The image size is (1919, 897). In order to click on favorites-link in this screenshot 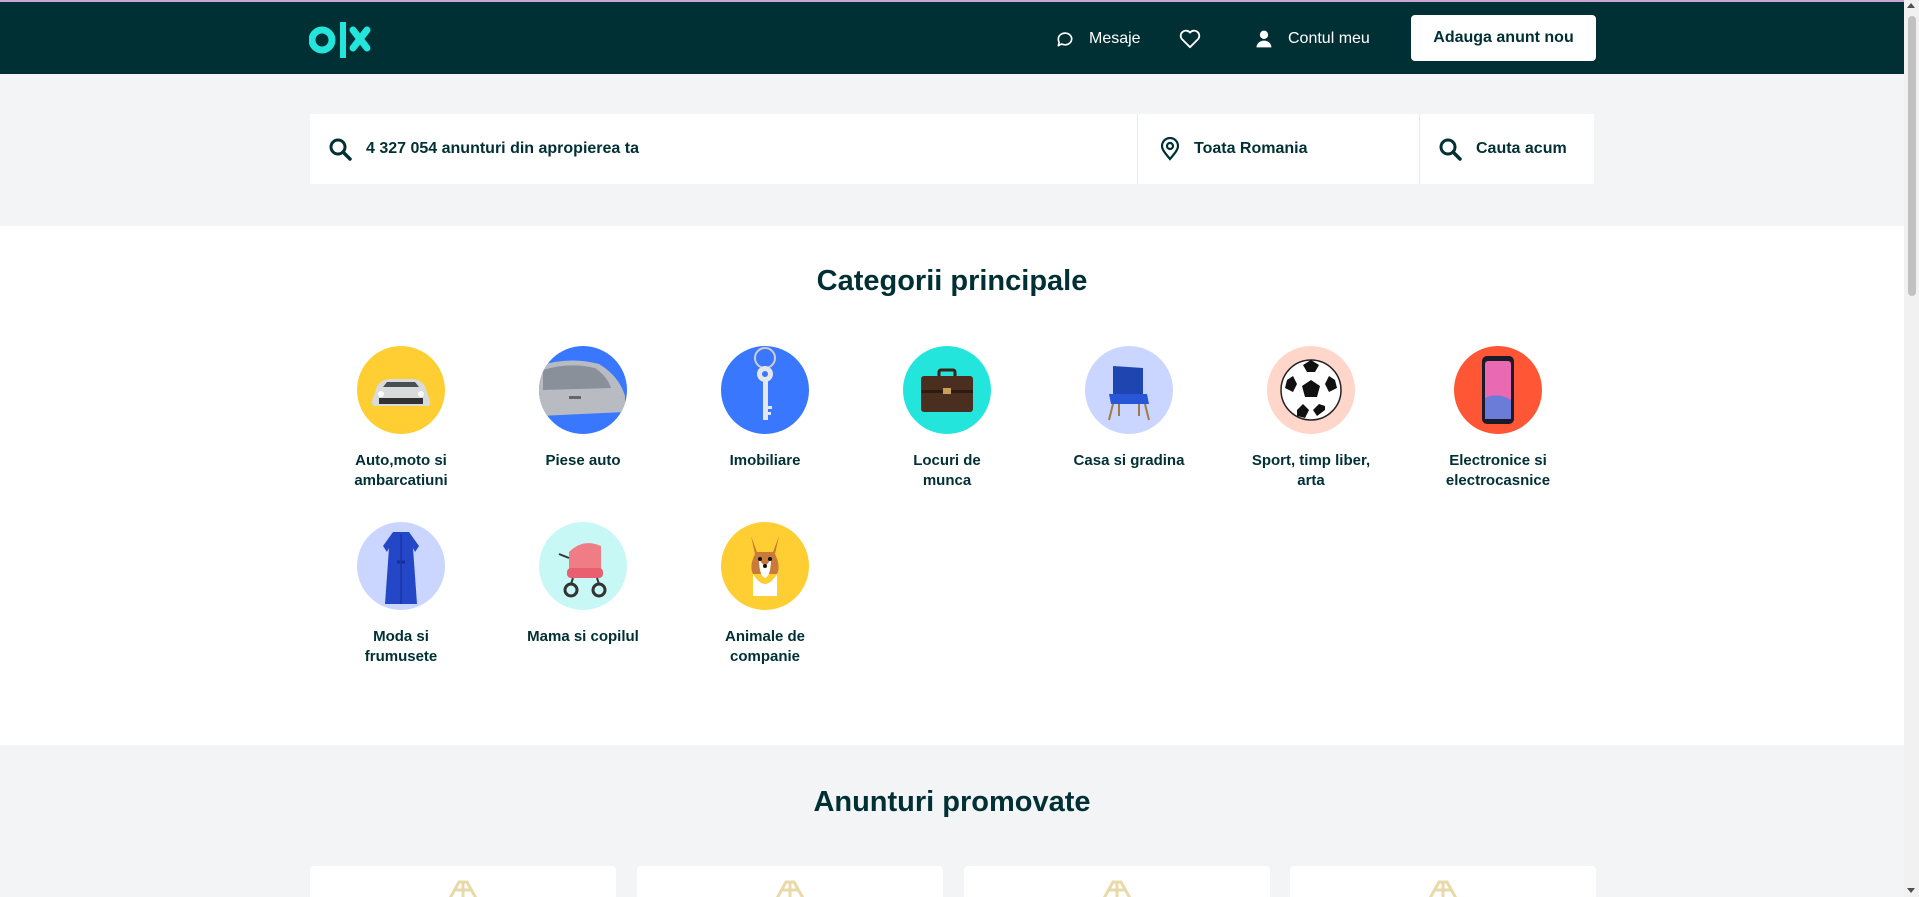, I will do `click(1197, 39)`.